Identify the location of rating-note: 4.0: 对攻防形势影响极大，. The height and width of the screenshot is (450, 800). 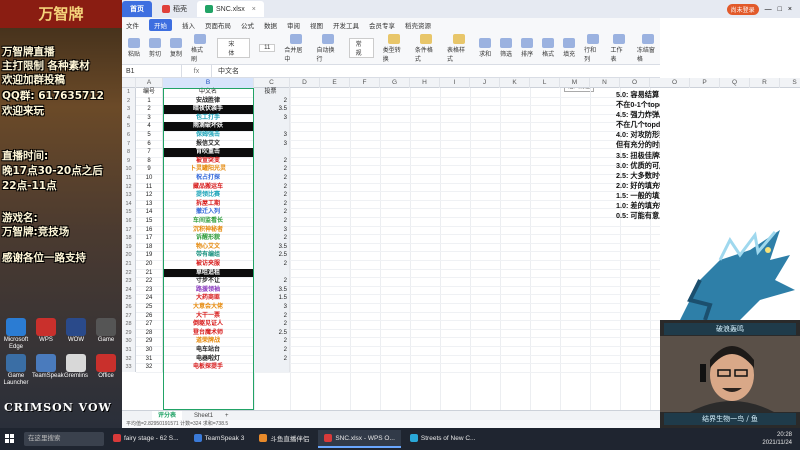
(638, 135).